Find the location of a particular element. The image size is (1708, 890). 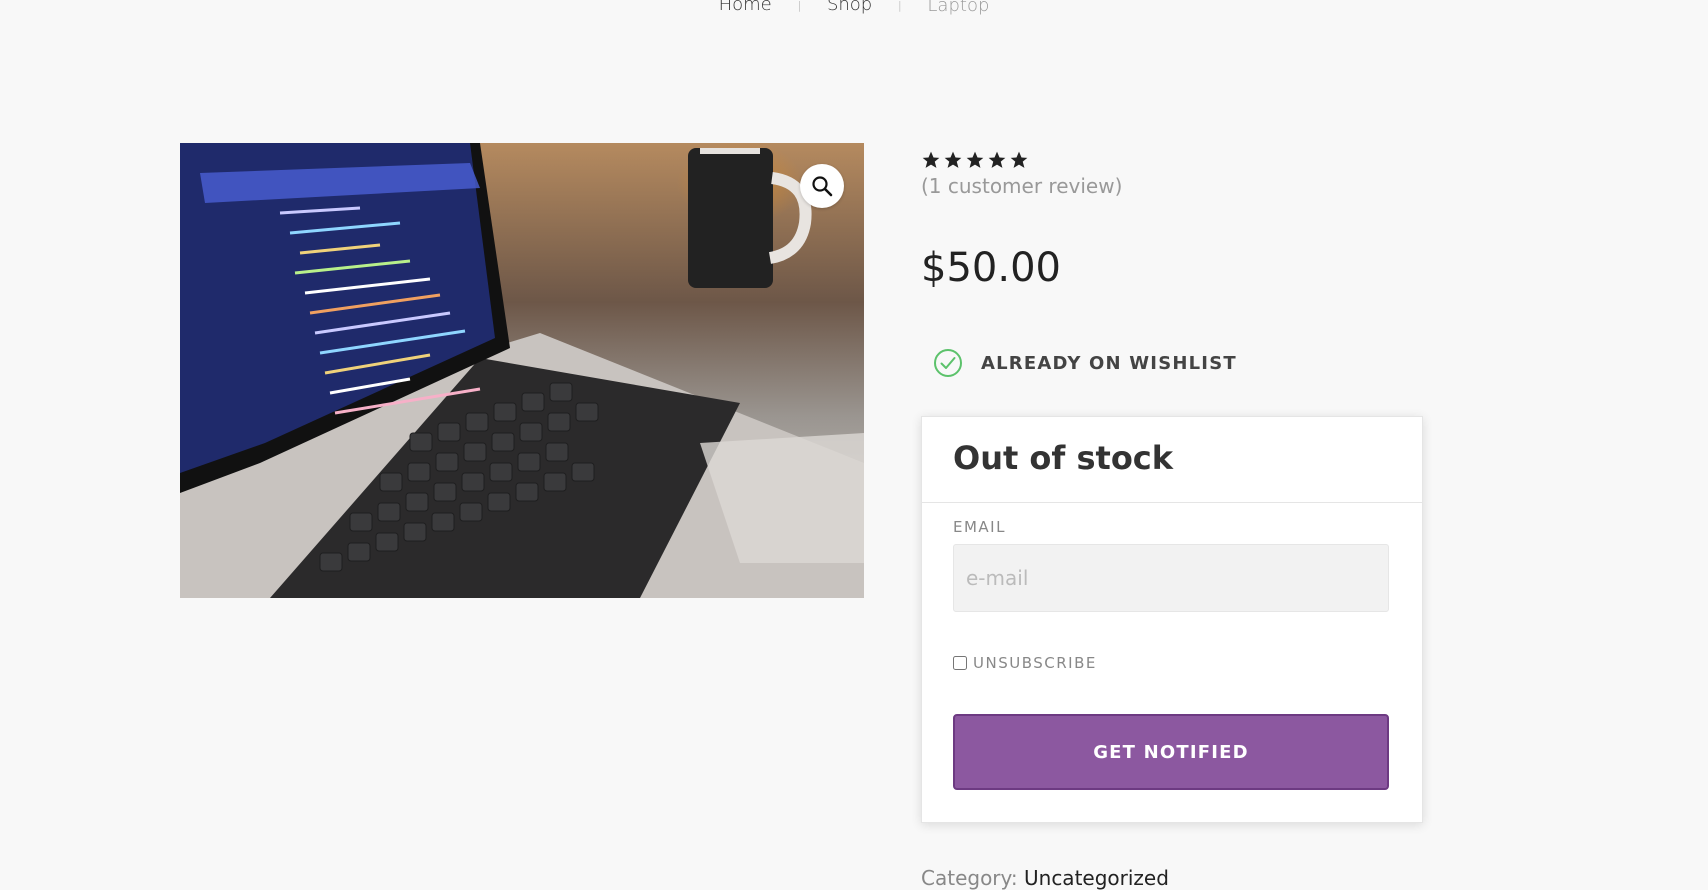

email-label: EMAIL is located at coordinates (979, 527).